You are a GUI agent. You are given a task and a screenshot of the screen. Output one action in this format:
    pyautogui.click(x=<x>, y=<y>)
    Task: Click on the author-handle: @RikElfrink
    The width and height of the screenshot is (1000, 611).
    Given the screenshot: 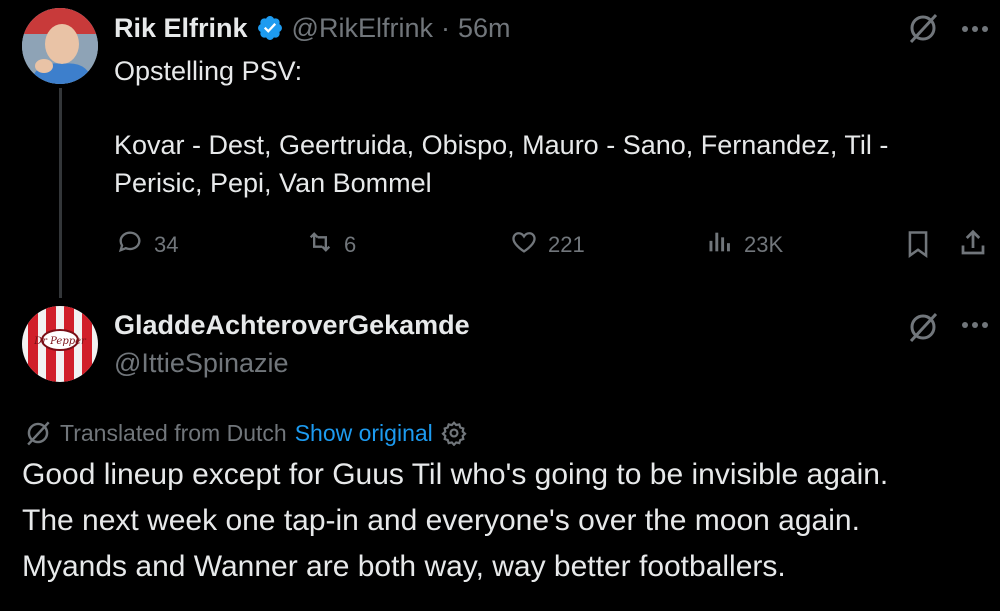 What is the action you would take?
    pyautogui.click(x=362, y=28)
    